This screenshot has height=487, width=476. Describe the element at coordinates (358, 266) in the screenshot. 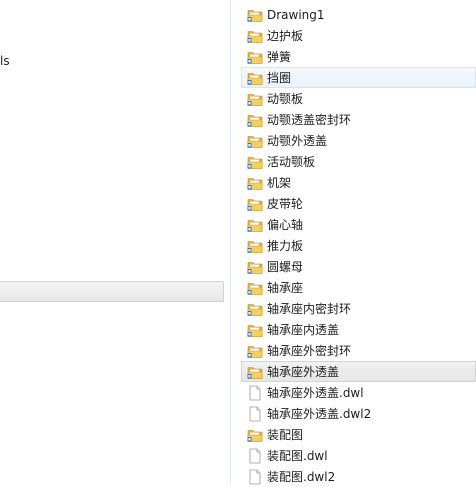

I see `list-item: 圆螺母` at that location.